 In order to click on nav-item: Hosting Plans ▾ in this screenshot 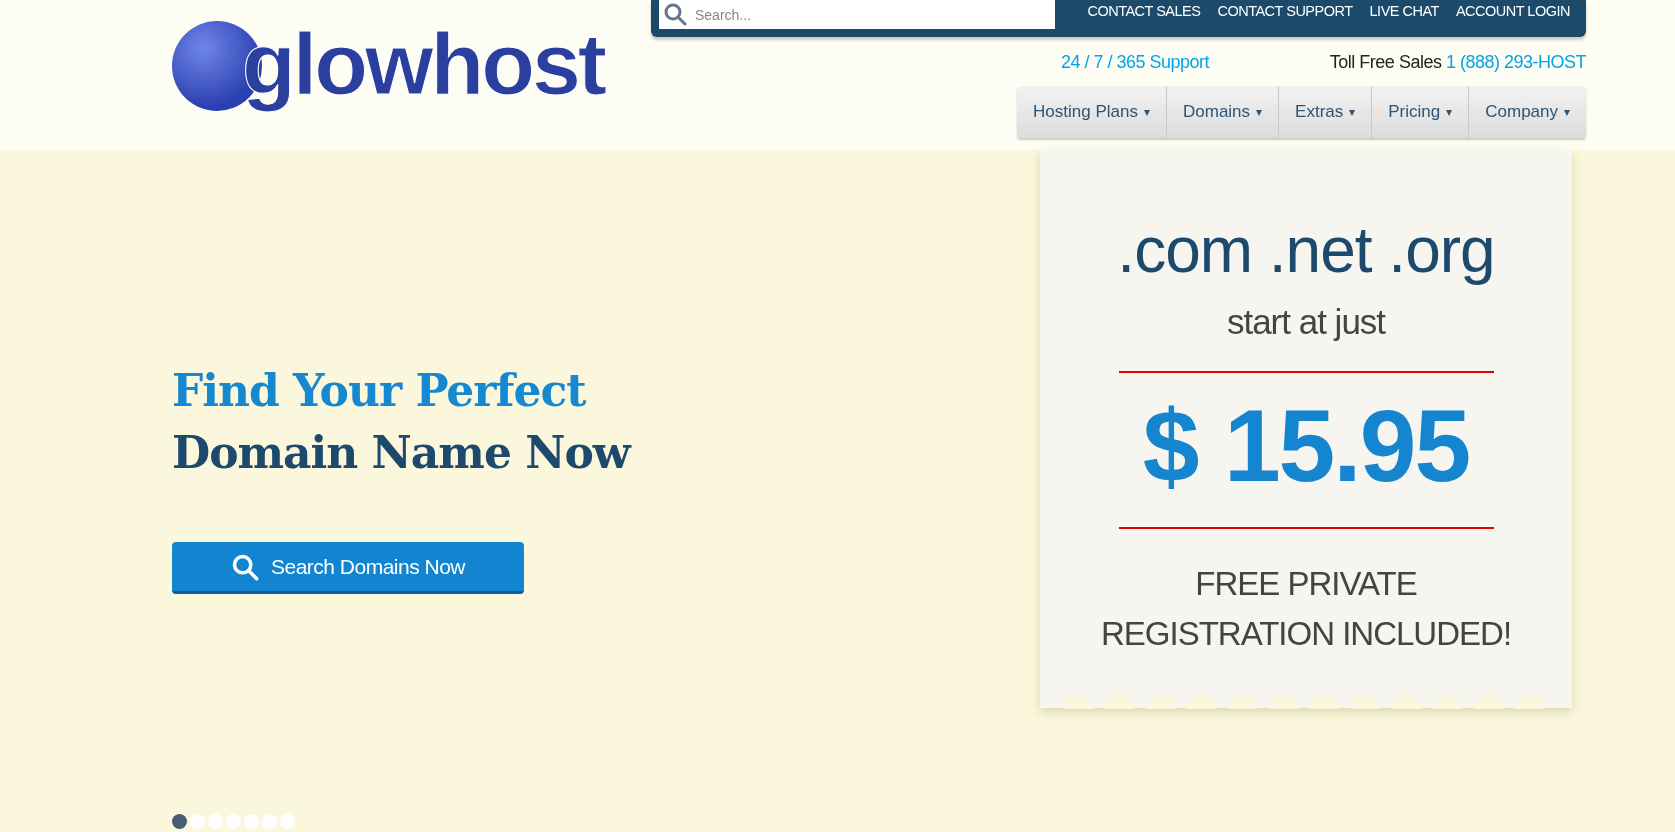, I will do `click(1091, 112)`.